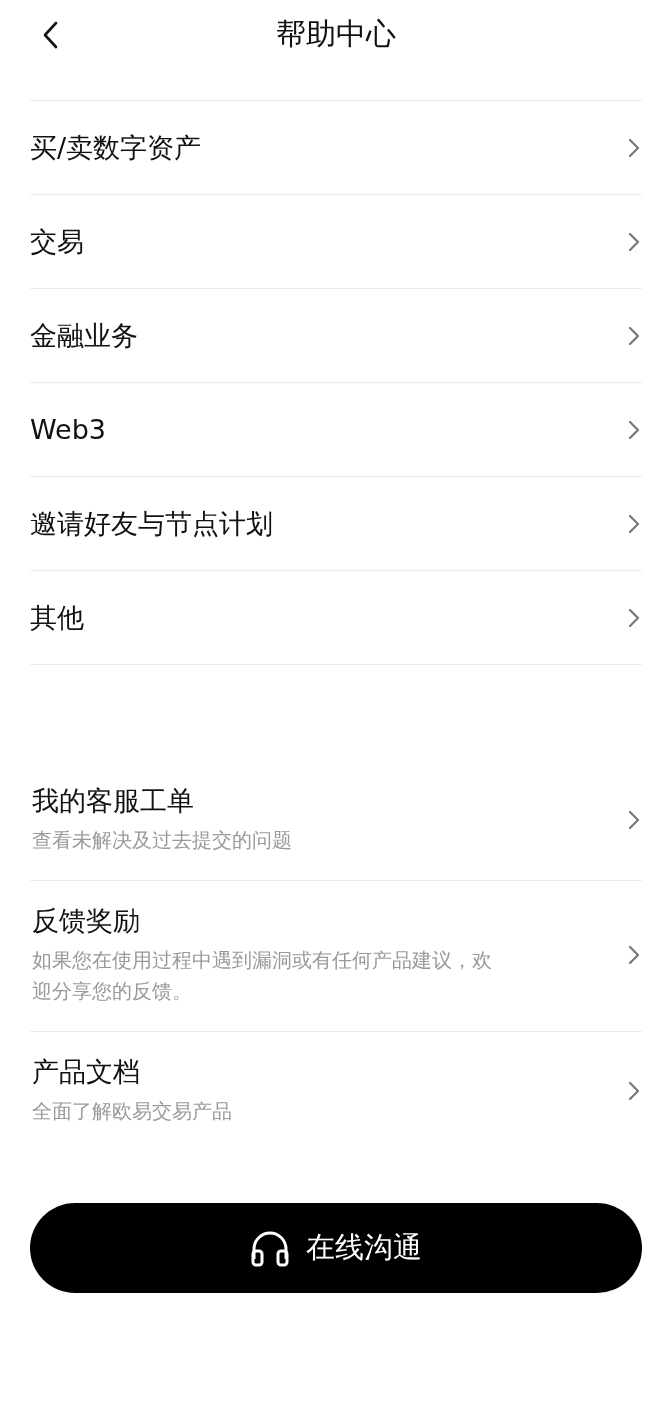 This screenshot has width=672, height=1402. What do you see at coordinates (336, 1248) in the screenshot?
I see `chat-button: 在线沟通` at bounding box center [336, 1248].